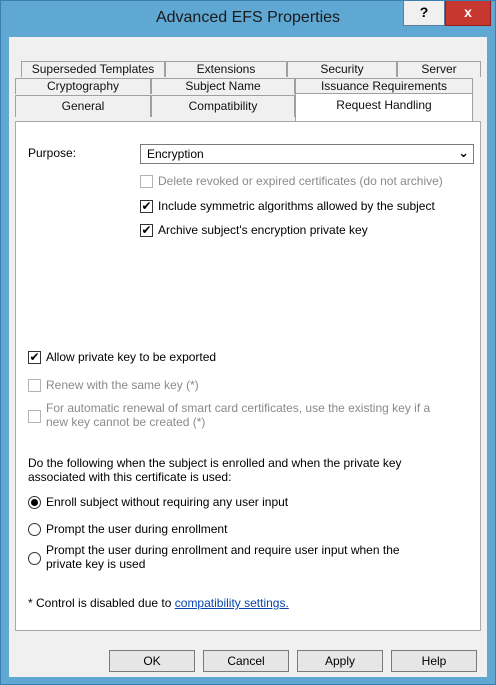  Describe the element at coordinates (34, 416) in the screenshot. I see `smartcard-renewal-checkbox` at that location.